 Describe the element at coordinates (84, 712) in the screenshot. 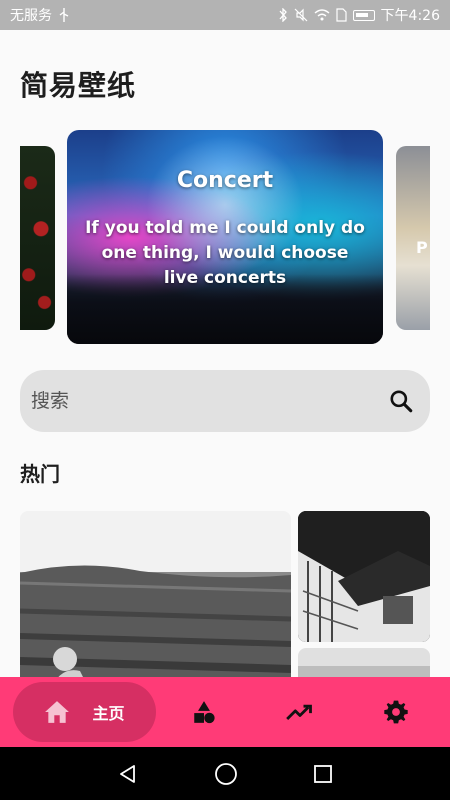

I see `nav-item-home: 主页` at that location.